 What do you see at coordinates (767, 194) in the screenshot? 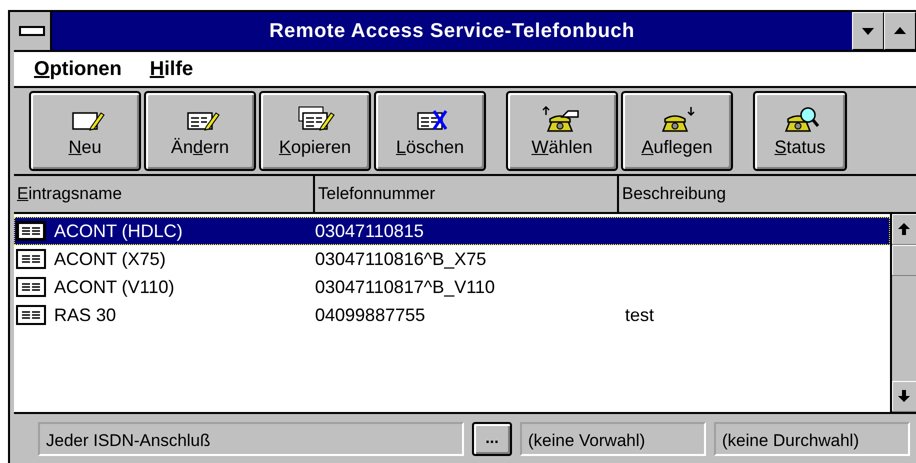
I see `column-header: Beschreibung` at bounding box center [767, 194].